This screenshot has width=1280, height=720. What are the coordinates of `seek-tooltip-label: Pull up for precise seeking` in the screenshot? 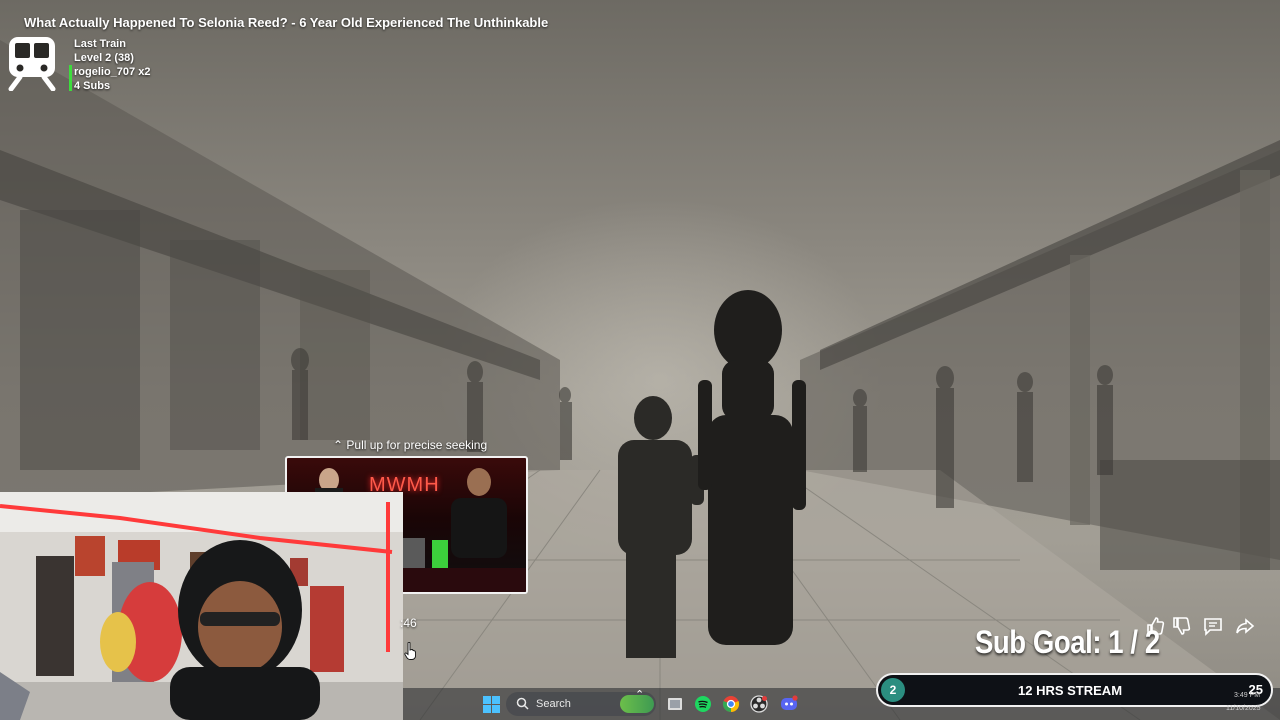 It's located at (417, 445).